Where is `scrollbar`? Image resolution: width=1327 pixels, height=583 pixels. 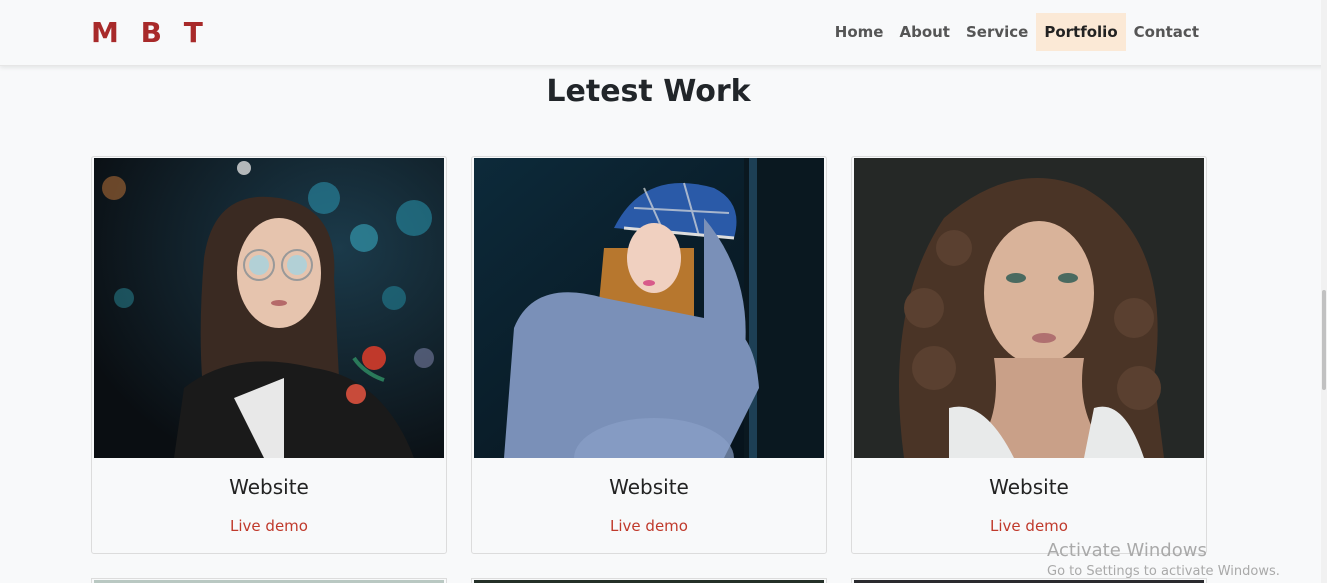
scrollbar is located at coordinates (1324, 291).